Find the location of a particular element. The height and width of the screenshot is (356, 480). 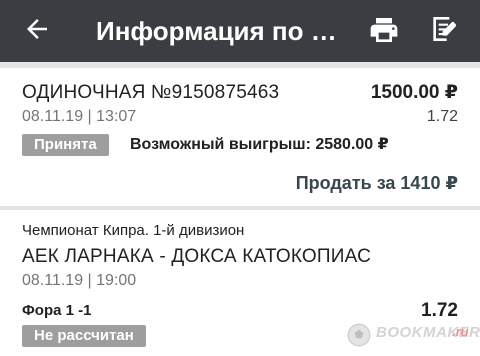

bet-coefficient: 1.72 is located at coordinates (442, 116).